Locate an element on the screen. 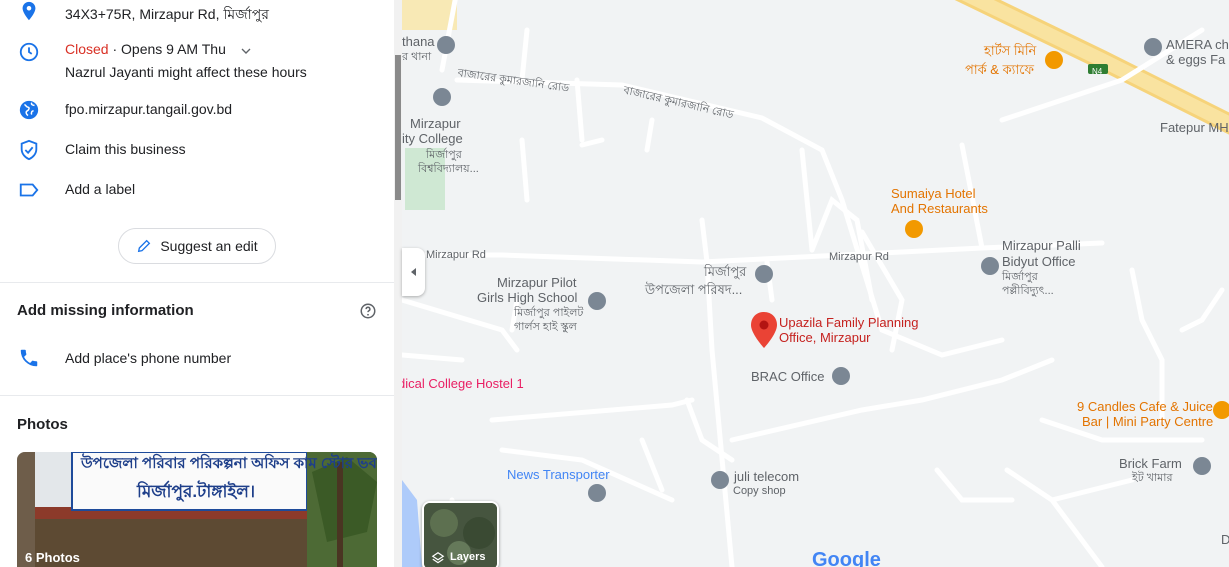 This screenshot has height=567, width=1229. address-text: 34X3+75R, Mirzapur Rd, মির্জাপুর is located at coordinates (167, 14).